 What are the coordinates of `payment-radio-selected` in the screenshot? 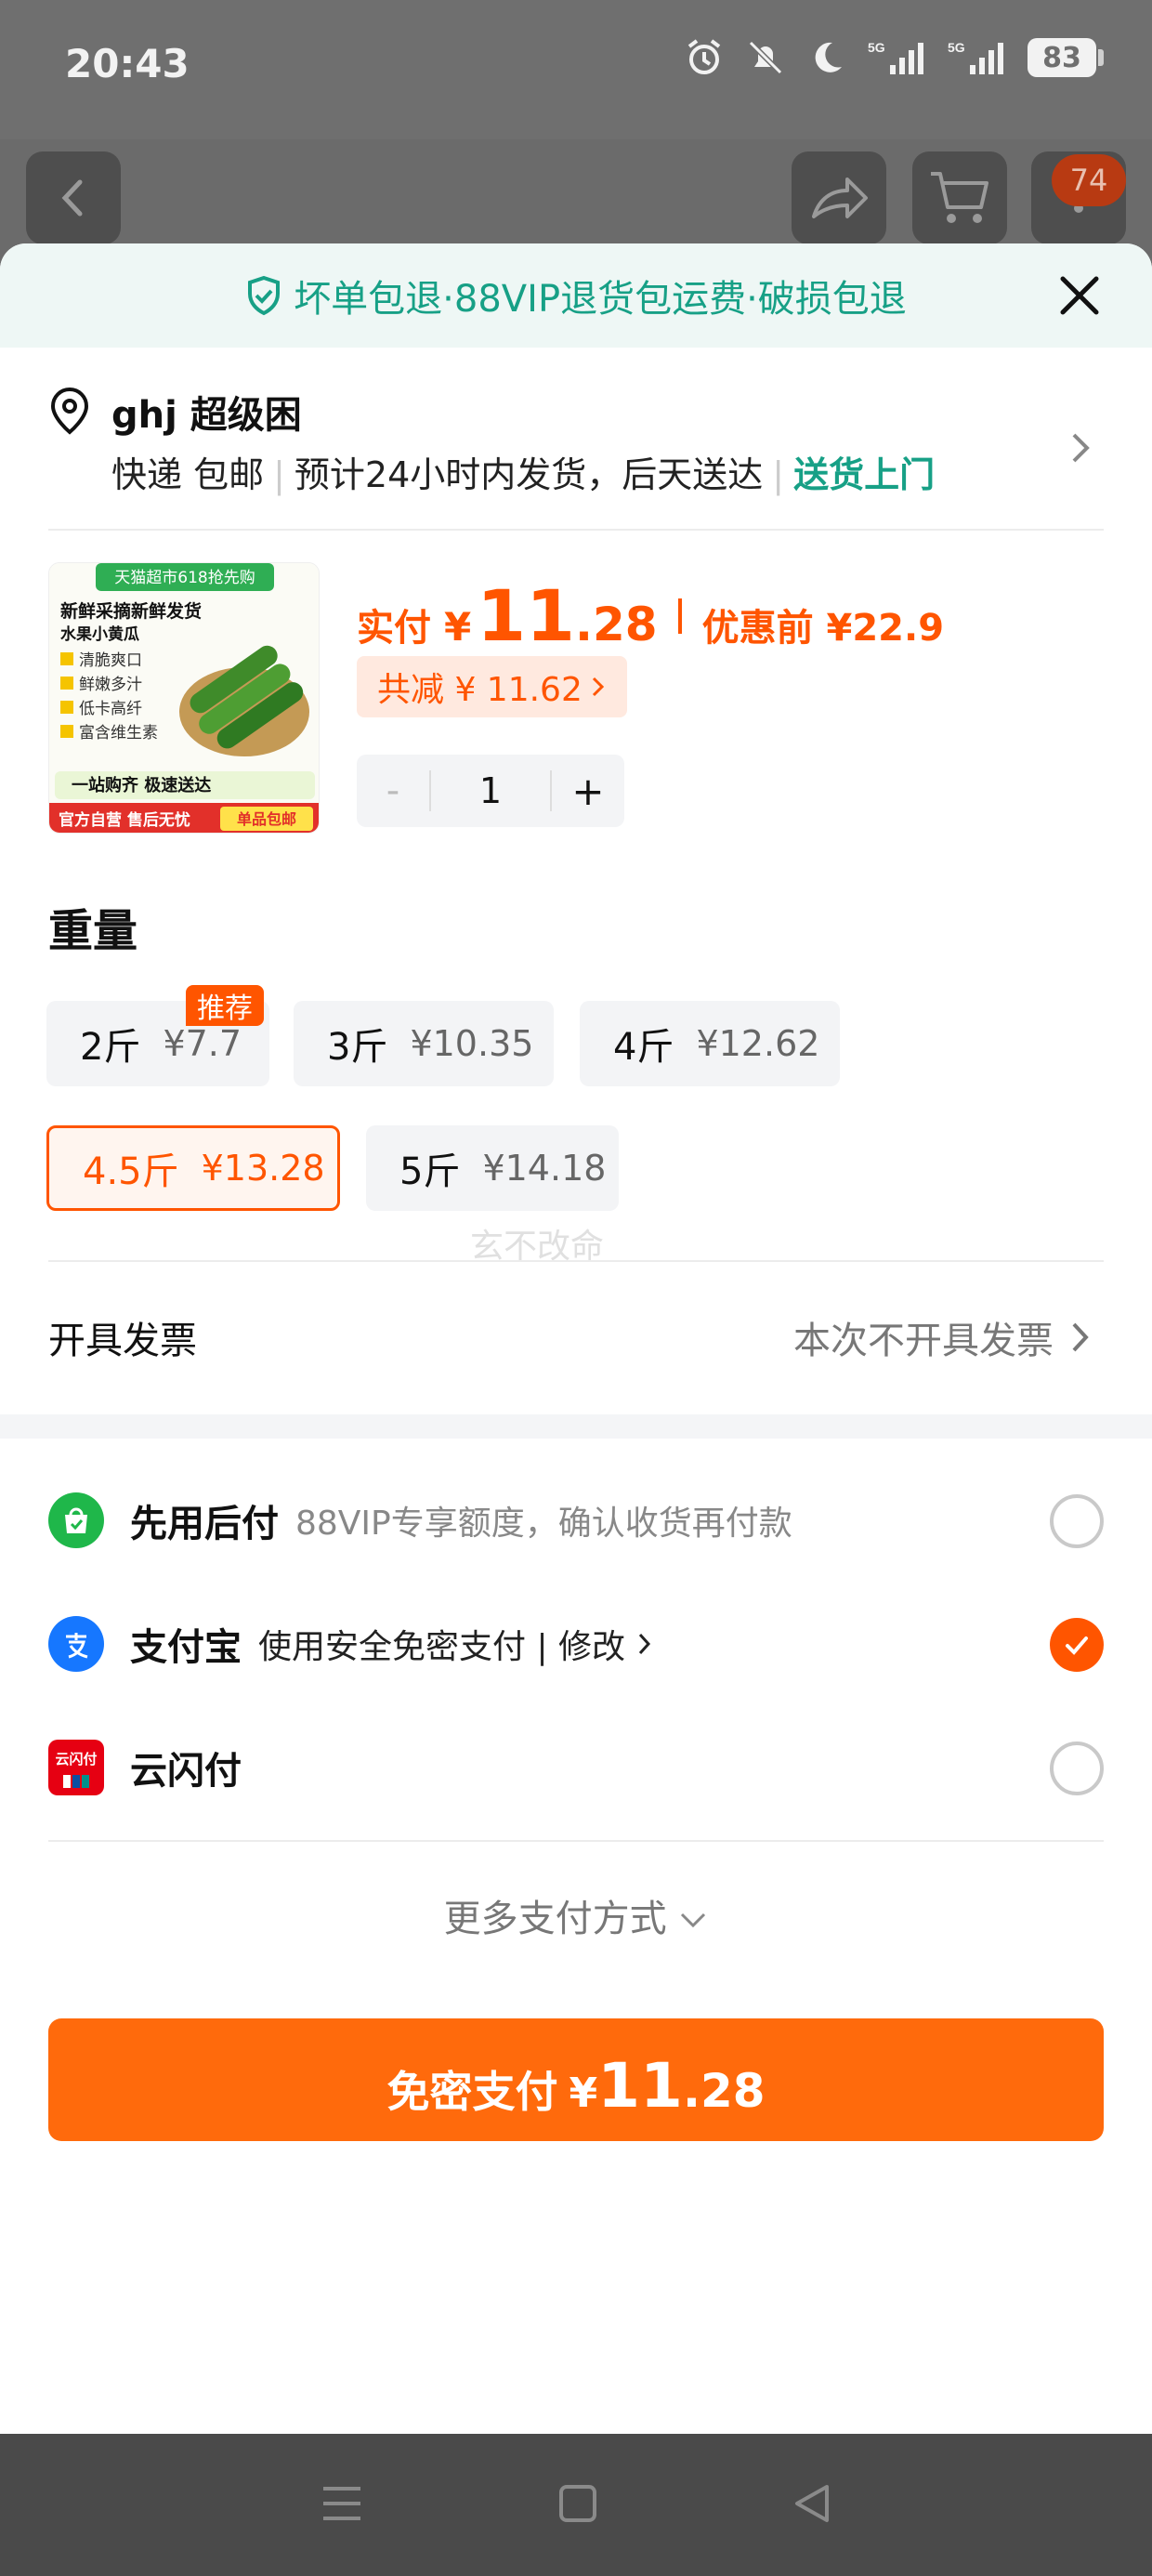 It's located at (1077, 1645).